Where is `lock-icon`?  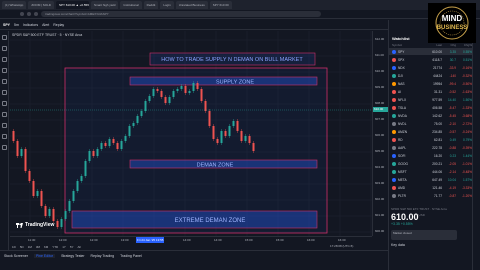
lock-icon is located at coordinates (4, 136).